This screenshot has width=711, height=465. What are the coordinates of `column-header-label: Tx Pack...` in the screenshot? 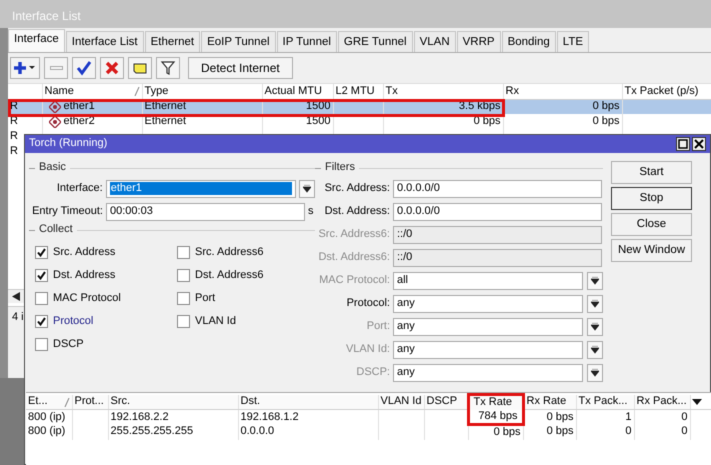 It's located at (603, 401).